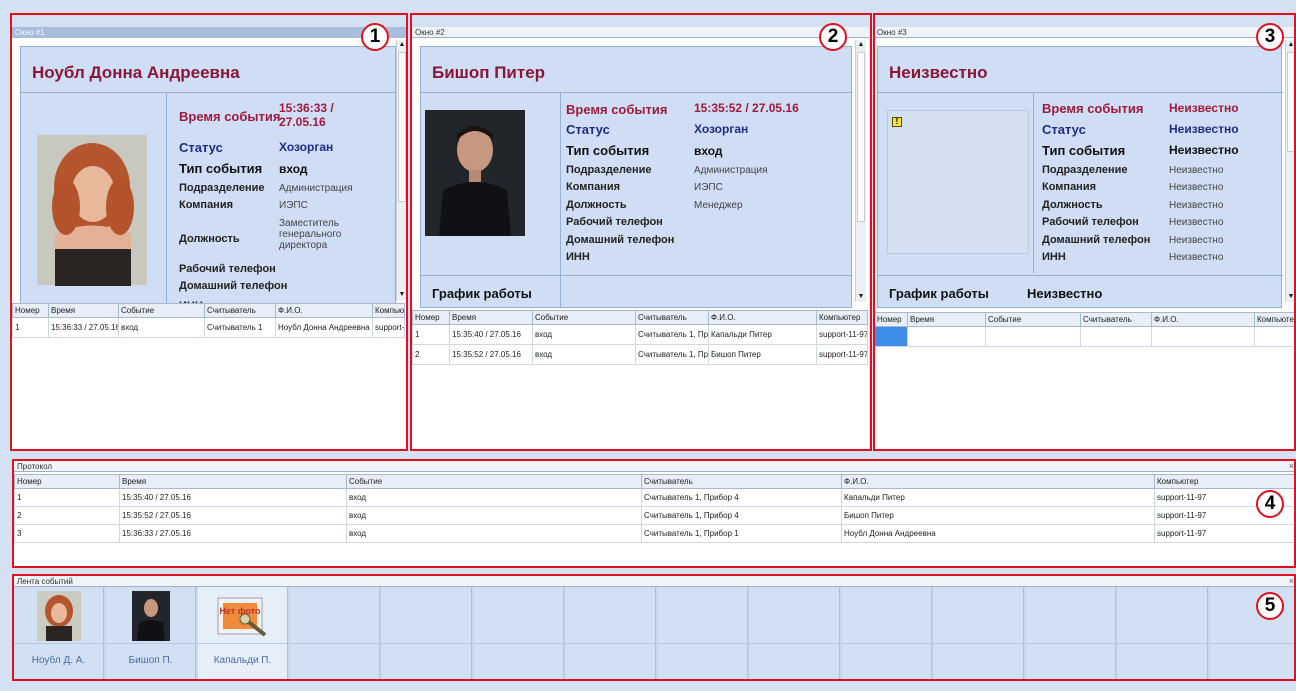  What do you see at coordinates (1270, 606) in the screenshot?
I see `callout-badge-5: 5` at bounding box center [1270, 606].